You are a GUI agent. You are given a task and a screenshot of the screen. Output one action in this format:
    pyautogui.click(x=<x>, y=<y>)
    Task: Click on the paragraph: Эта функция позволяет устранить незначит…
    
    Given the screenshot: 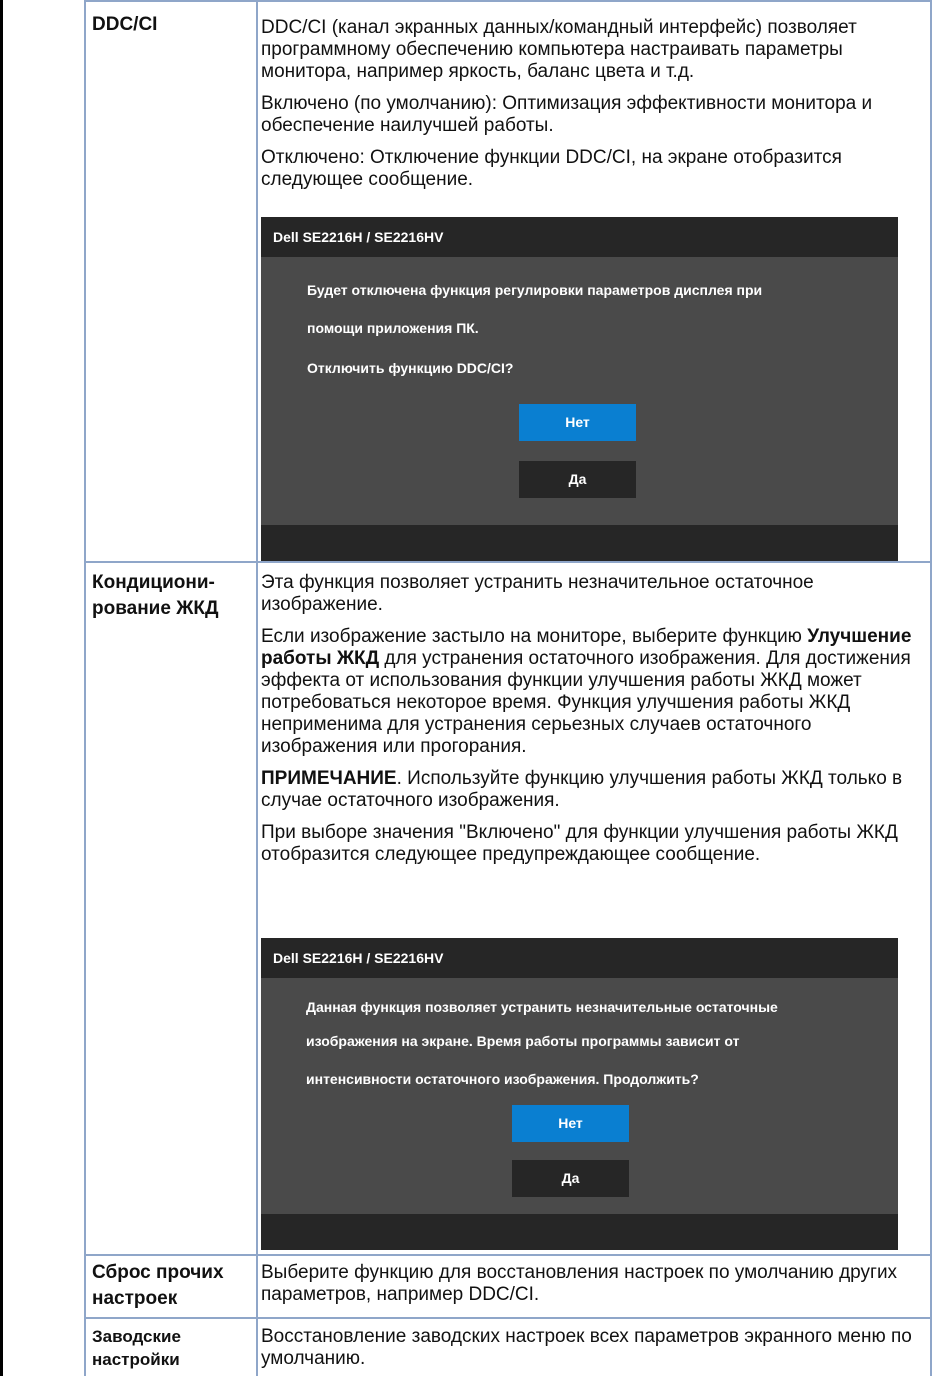 What is the action you would take?
    pyautogui.click(x=537, y=593)
    